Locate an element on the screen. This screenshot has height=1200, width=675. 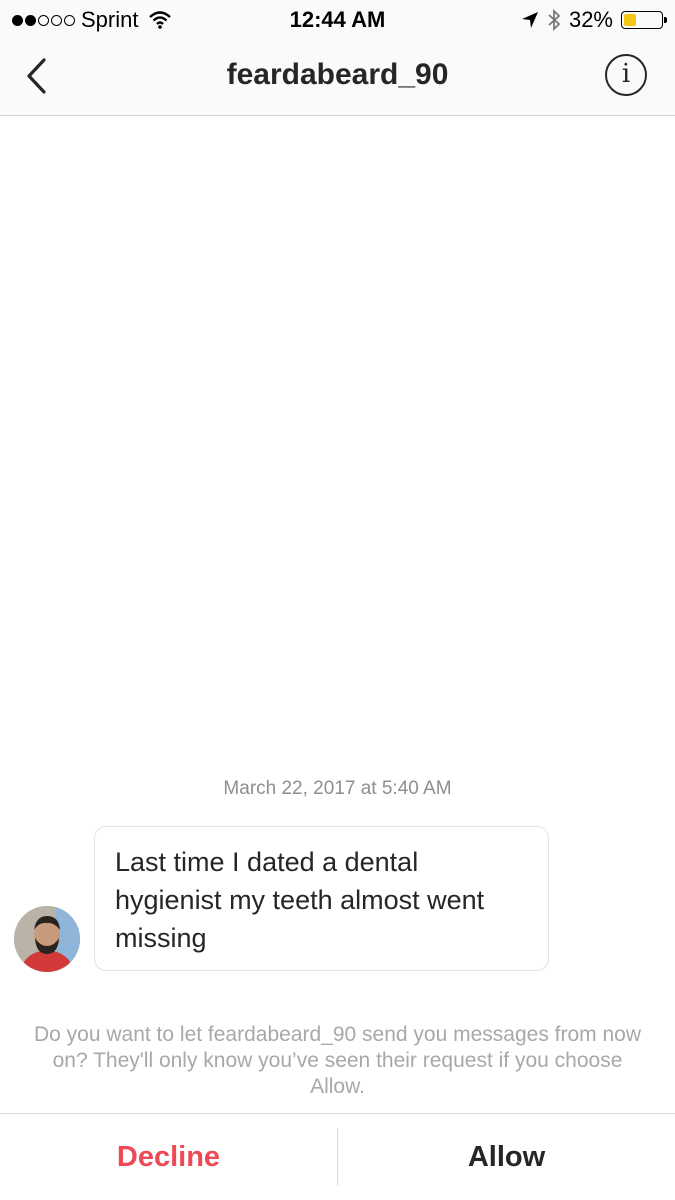
battery-icon is located at coordinates (644, 20).